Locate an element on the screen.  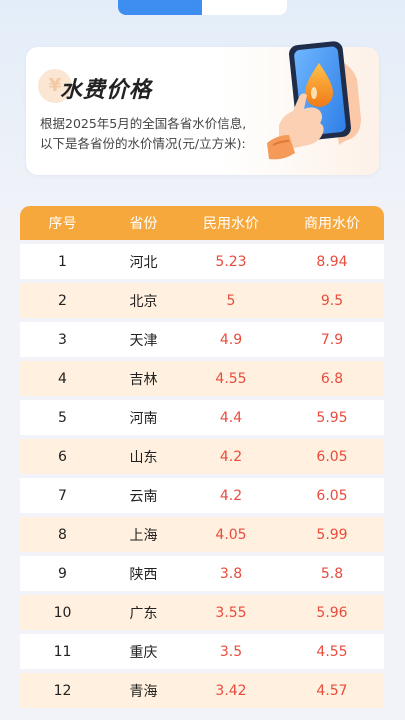
row-residential-price: 3.55 is located at coordinates (231, 612).